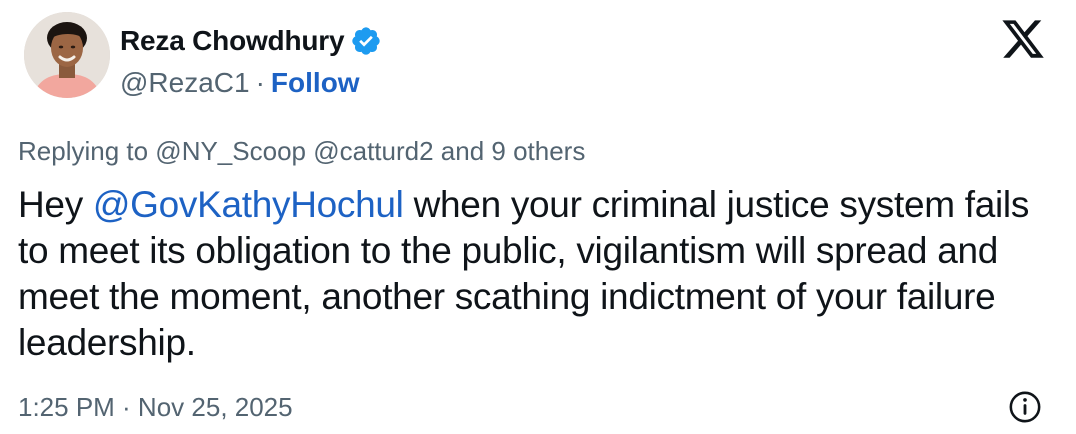 The height and width of the screenshot is (434, 1076). Describe the element at coordinates (55, 204) in the screenshot. I see `tweet-text-prefix: Hey` at that location.